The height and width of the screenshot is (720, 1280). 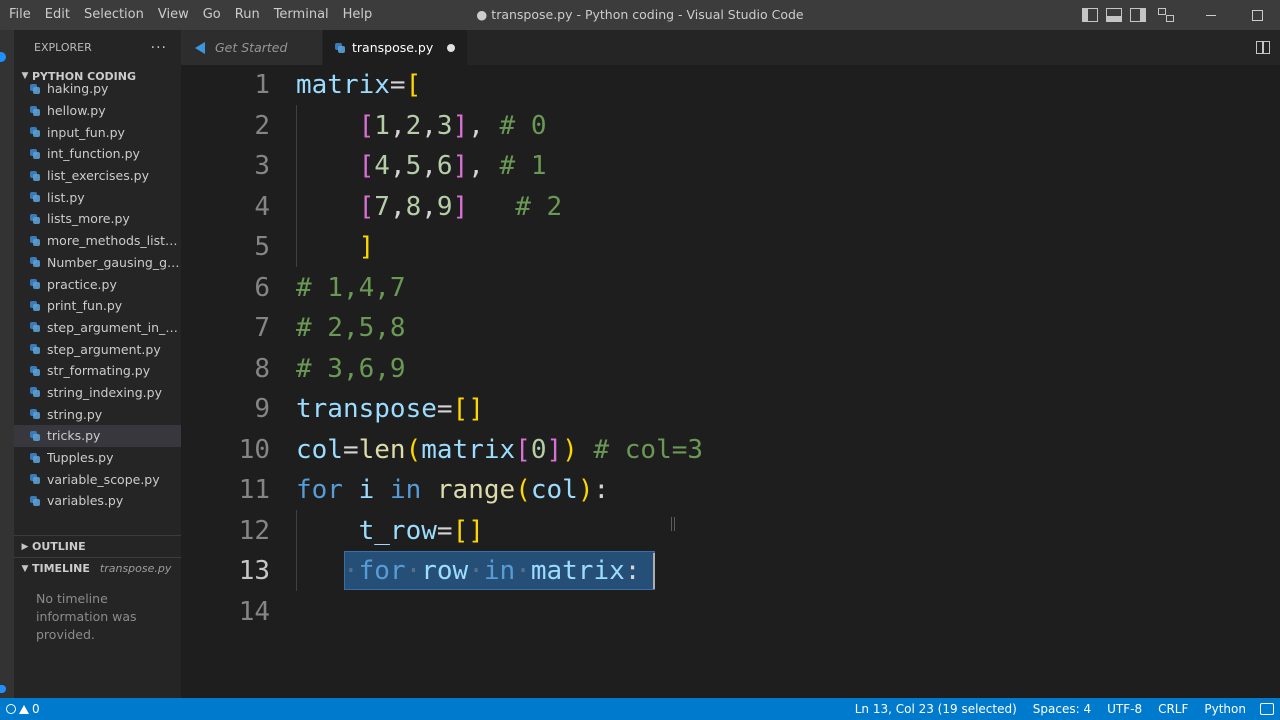 I want to click on menu-edit: Edit, so click(x=57, y=15).